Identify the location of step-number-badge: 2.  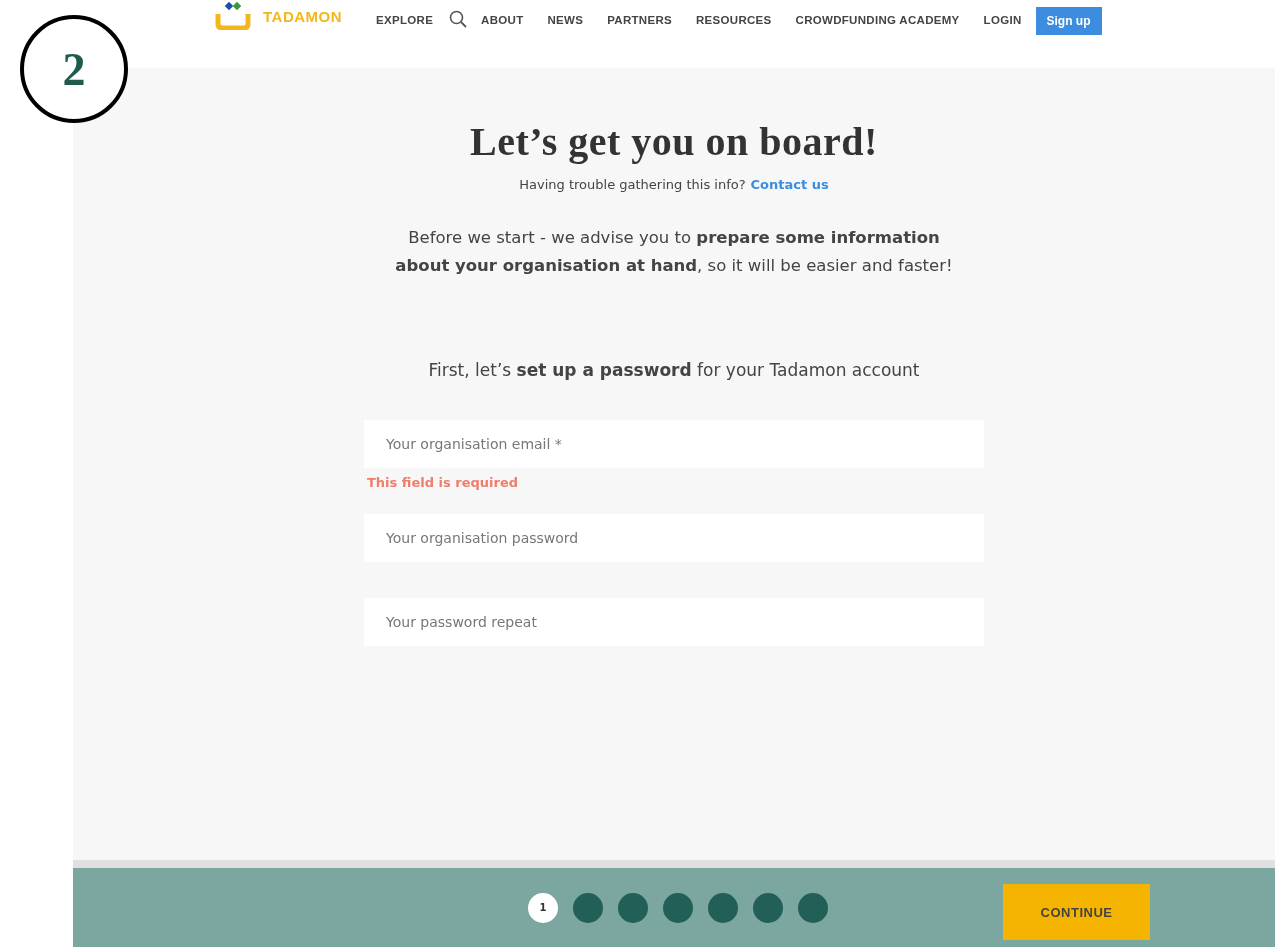
(74, 69).